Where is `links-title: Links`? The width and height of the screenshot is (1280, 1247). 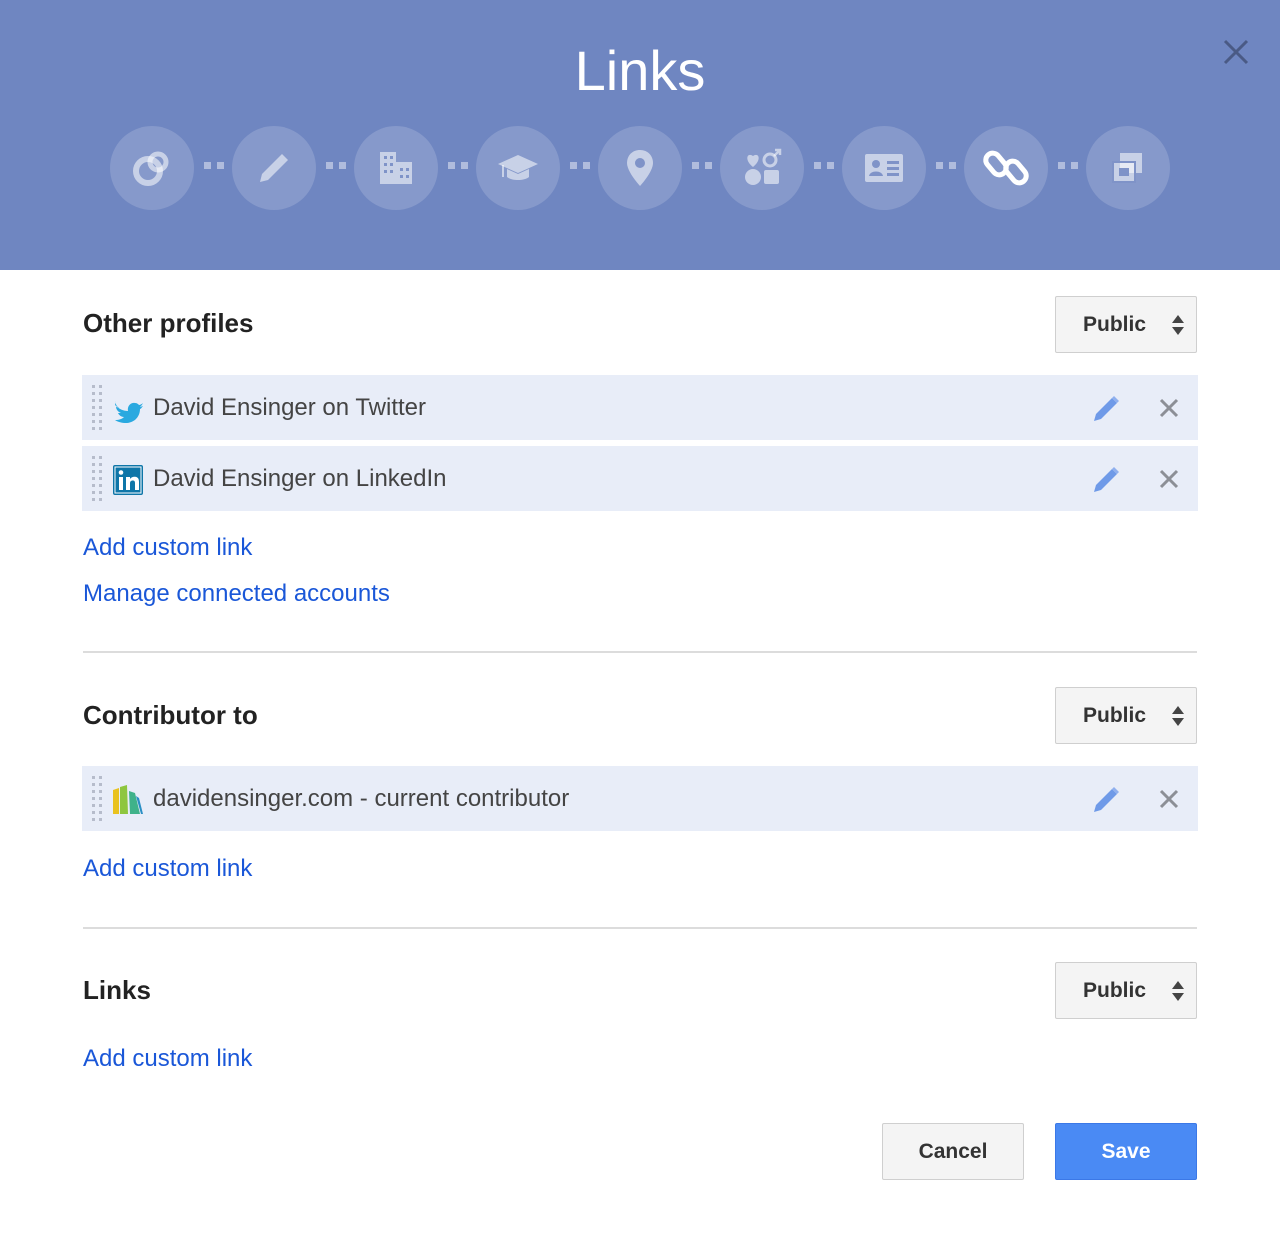
links-title: Links is located at coordinates (117, 990).